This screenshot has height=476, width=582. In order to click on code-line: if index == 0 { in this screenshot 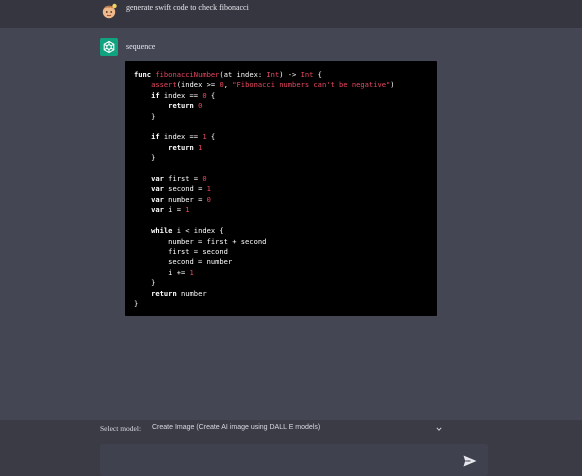, I will do `click(183, 95)`.